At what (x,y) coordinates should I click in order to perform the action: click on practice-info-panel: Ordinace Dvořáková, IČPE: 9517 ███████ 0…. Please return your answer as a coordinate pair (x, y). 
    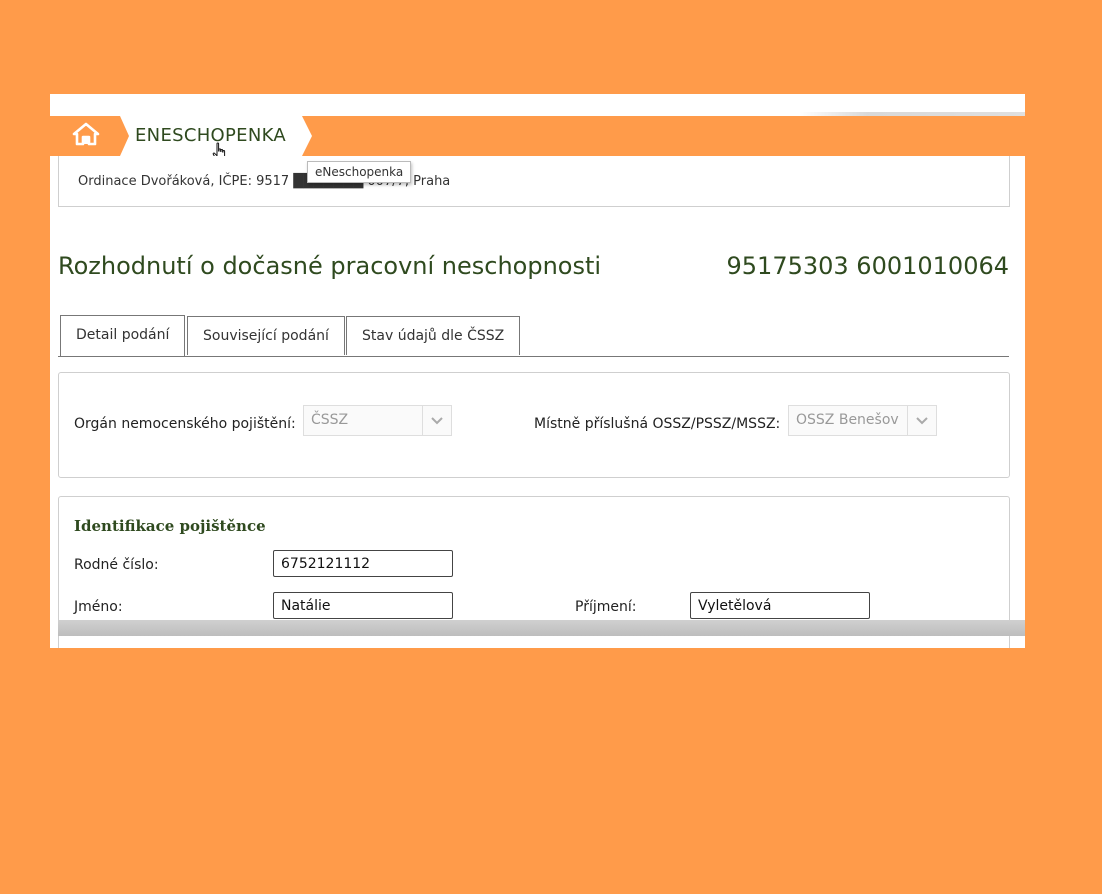
    Looking at the image, I should click on (534, 181).